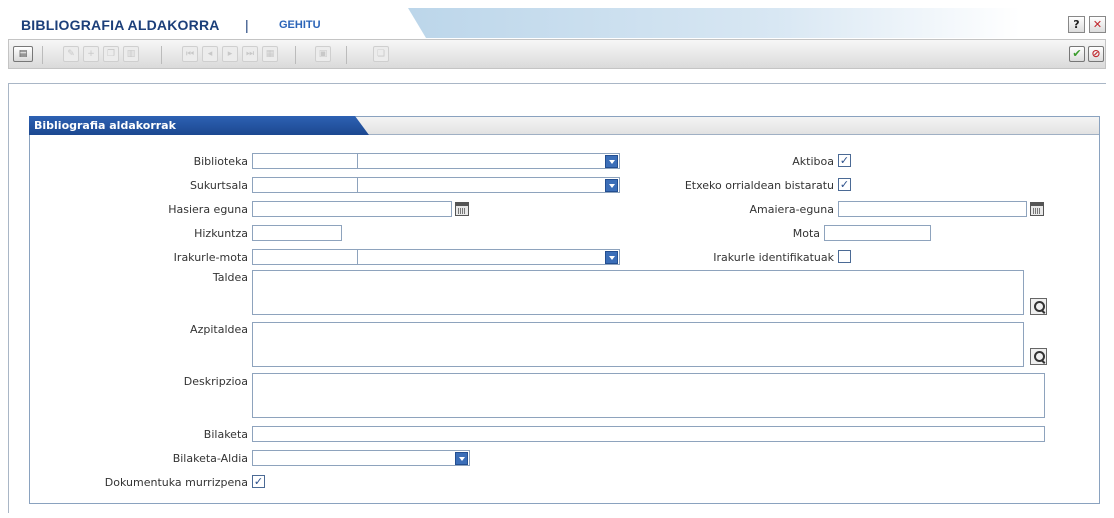  Describe the element at coordinates (215, 381) in the screenshot. I see `deskripzioa-label: Deskripzioa` at that location.